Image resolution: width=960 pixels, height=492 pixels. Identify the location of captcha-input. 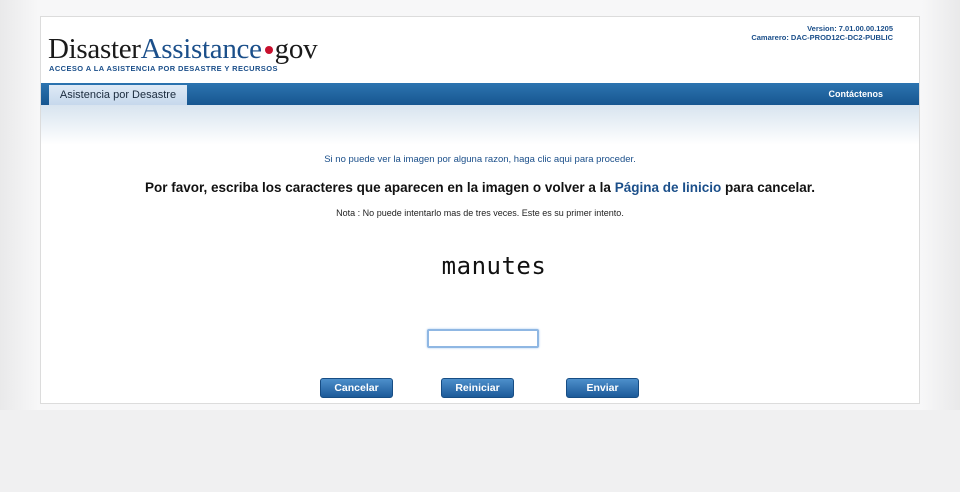
(483, 338).